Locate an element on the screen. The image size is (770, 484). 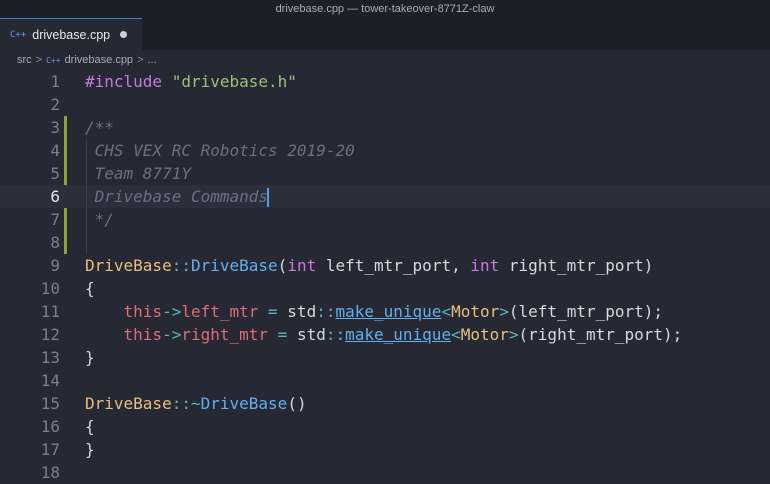
code-text: #include "drivebase.h" is located at coordinates (191, 81).